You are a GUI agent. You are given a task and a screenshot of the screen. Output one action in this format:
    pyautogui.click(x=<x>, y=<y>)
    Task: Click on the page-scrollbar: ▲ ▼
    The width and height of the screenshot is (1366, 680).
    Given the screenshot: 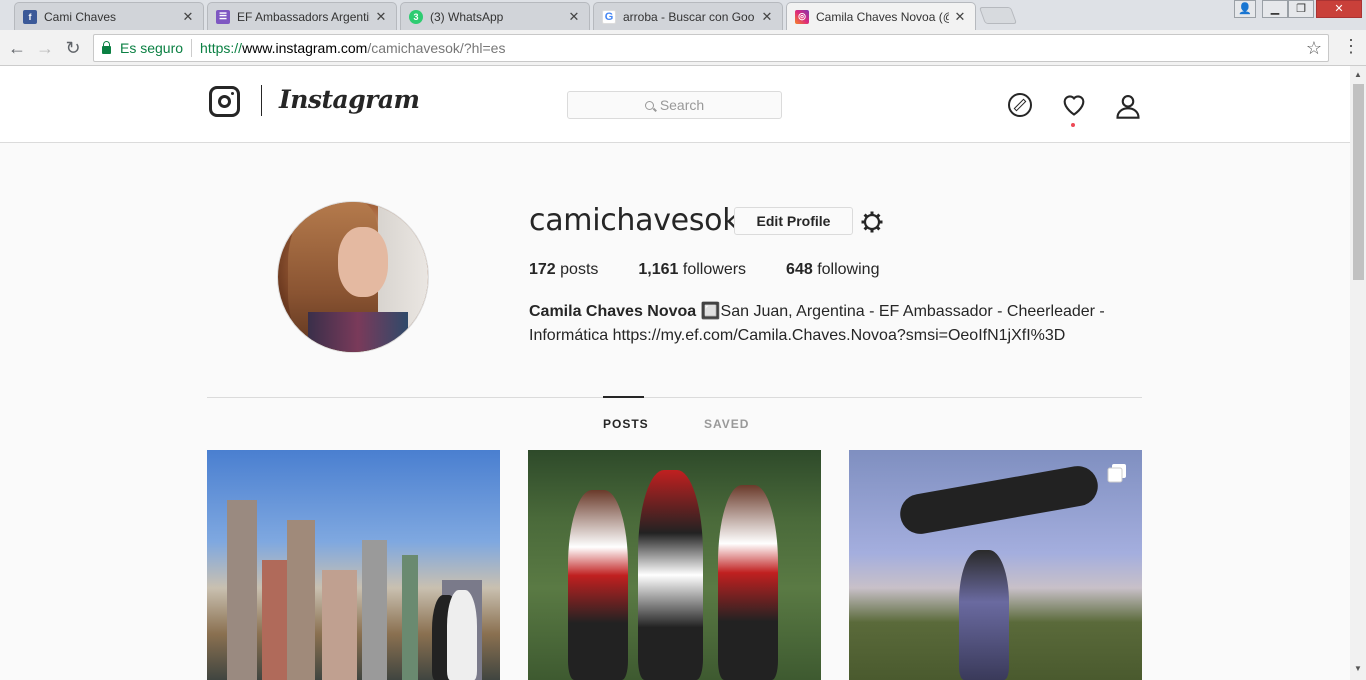 What is the action you would take?
    pyautogui.click(x=1358, y=373)
    